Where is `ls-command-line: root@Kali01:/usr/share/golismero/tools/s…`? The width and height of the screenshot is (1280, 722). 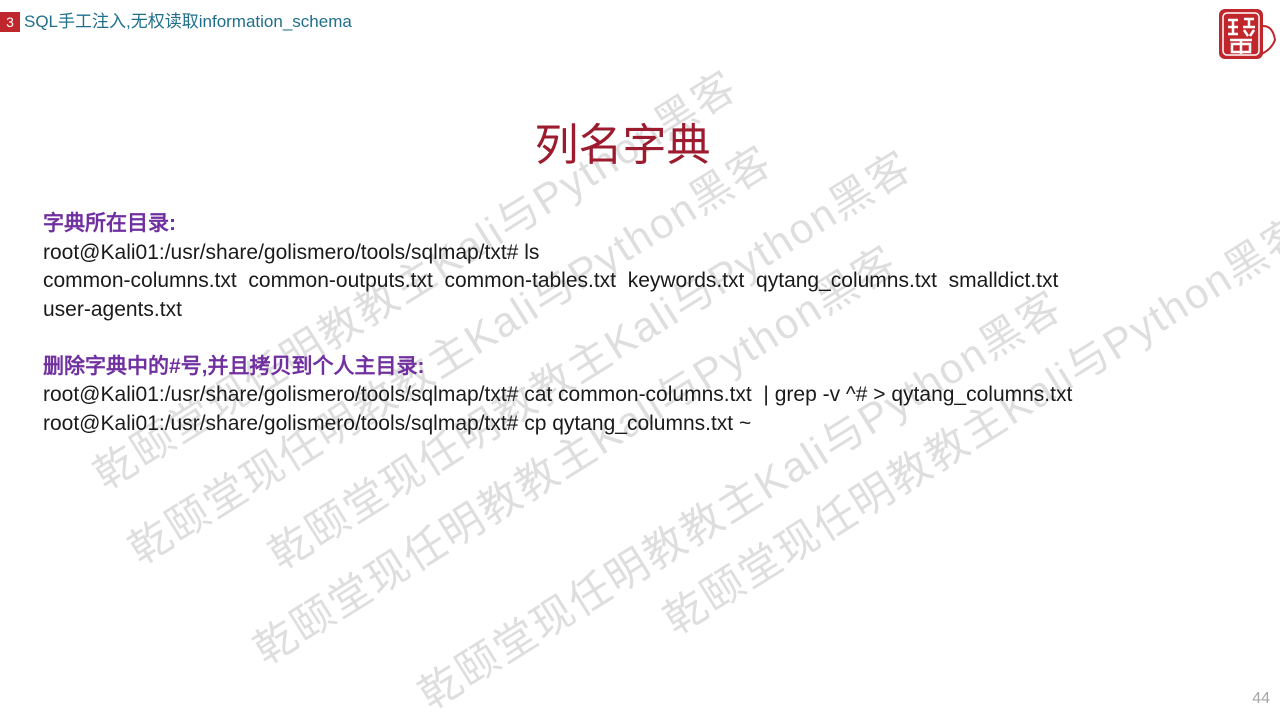 ls-command-line: root@Kali01:/usr/share/golismero/tools/s… is located at coordinates (291, 252).